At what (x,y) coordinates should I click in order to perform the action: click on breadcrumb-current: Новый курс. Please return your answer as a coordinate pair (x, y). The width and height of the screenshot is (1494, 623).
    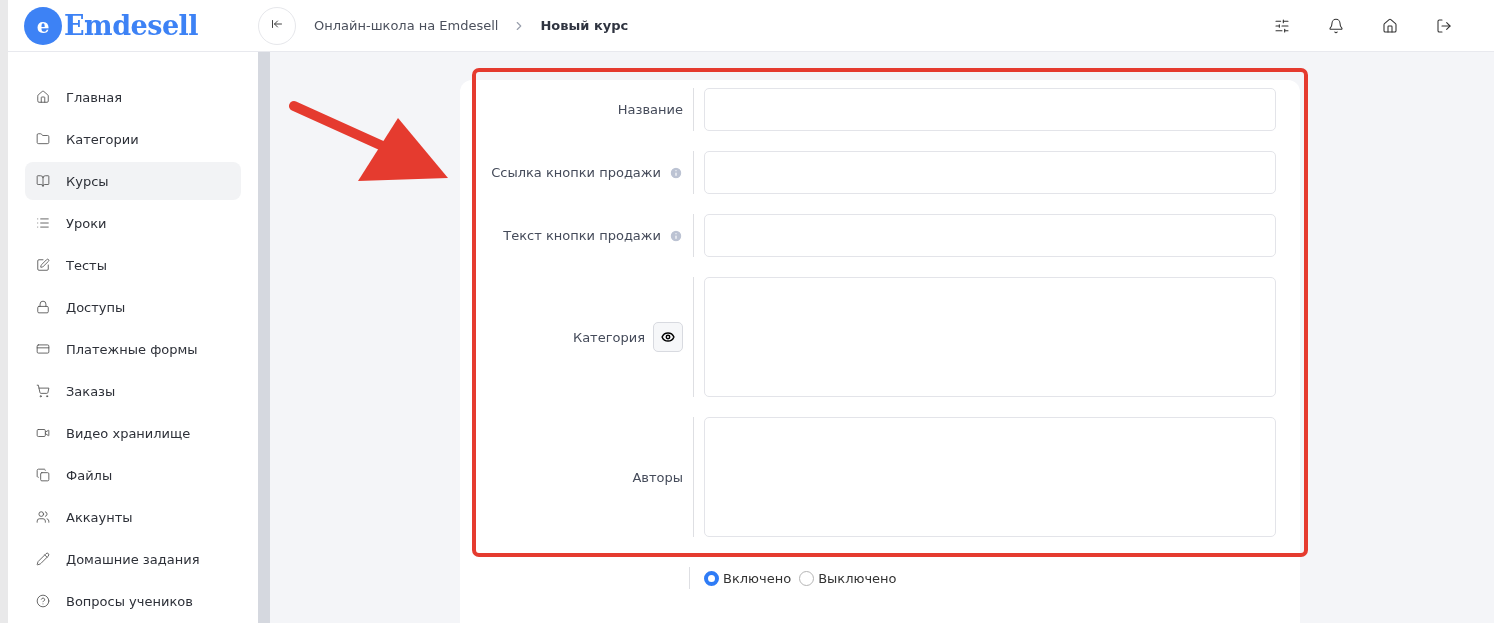
    Looking at the image, I should click on (584, 25).